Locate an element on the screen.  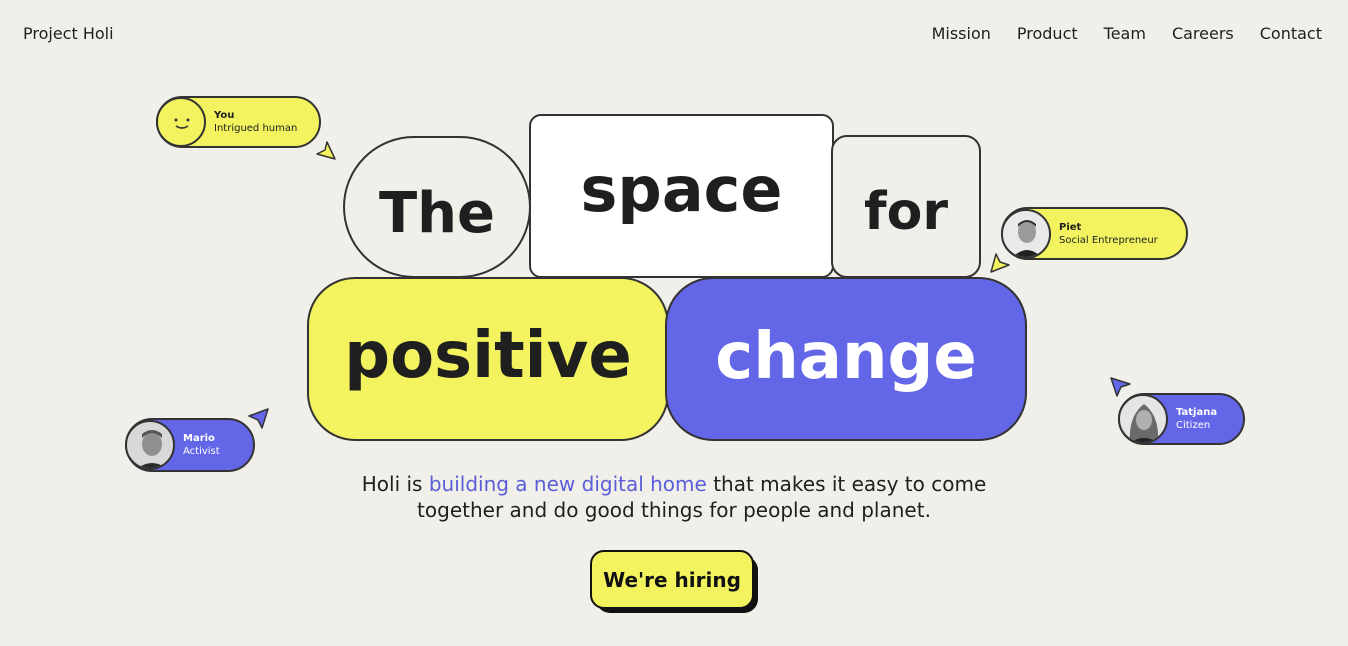
person-tag-you: You Intrigued human is located at coordinates (238, 122).